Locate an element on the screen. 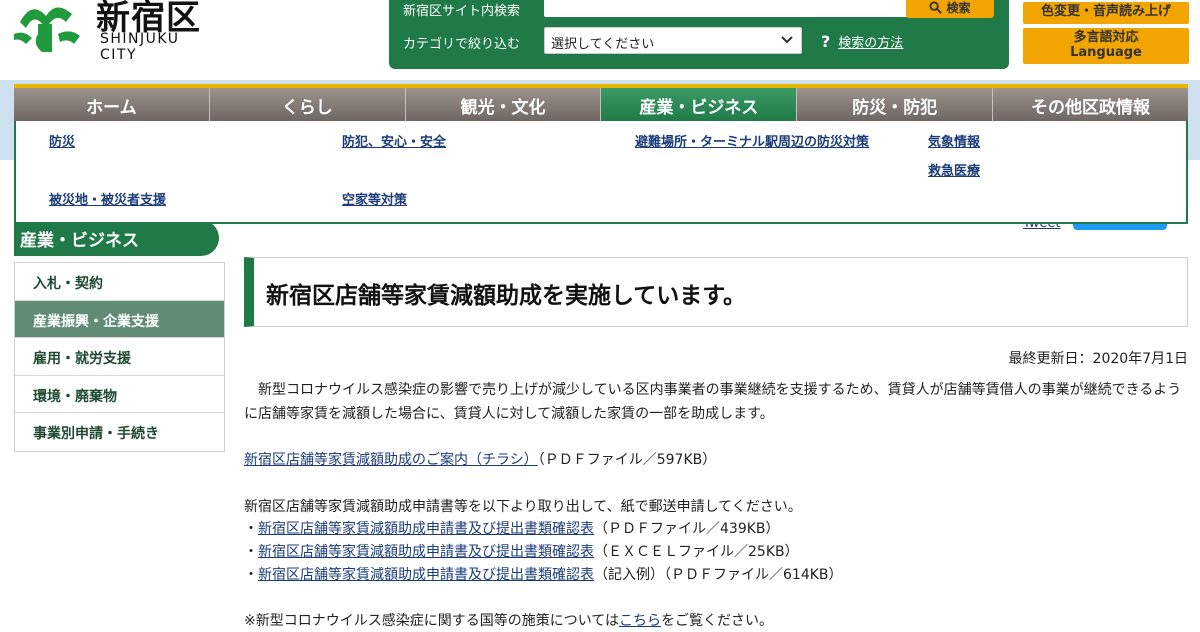 This screenshot has width=1200, height=632. dropdown-link-emergency-medical: 救急医療 is located at coordinates (954, 172).